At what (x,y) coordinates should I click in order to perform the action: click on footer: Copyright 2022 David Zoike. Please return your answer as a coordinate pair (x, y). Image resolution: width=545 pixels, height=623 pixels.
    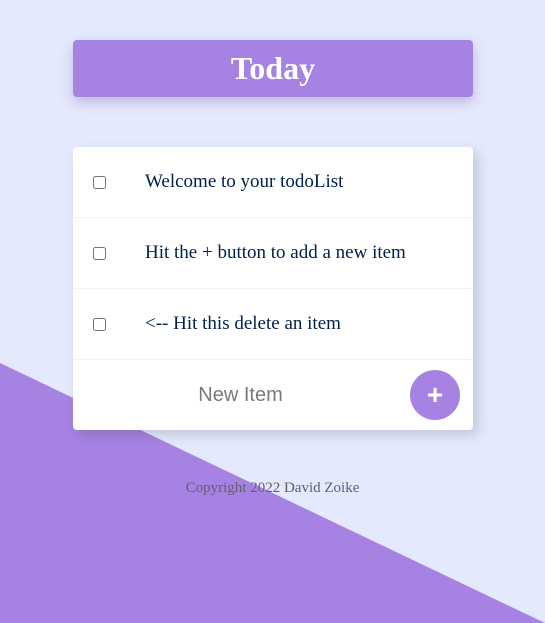
    Looking at the image, I should click on (272, 488).